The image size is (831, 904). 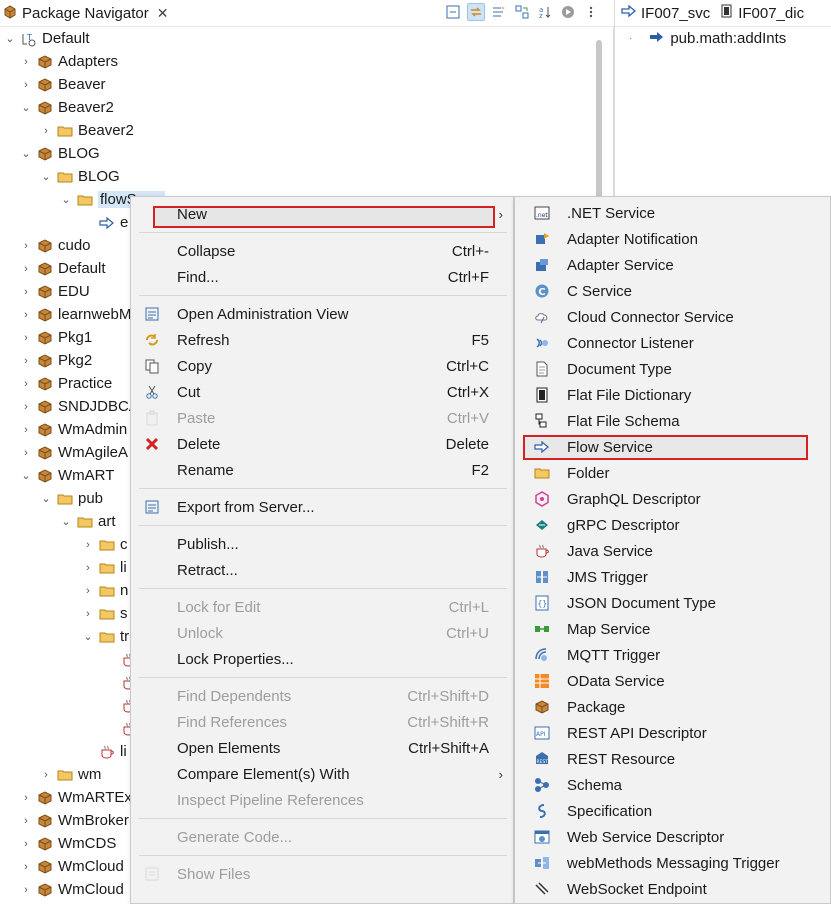 I want to click on menu-item-find: Find... Ctrl+F, so click(x=323, y=277).